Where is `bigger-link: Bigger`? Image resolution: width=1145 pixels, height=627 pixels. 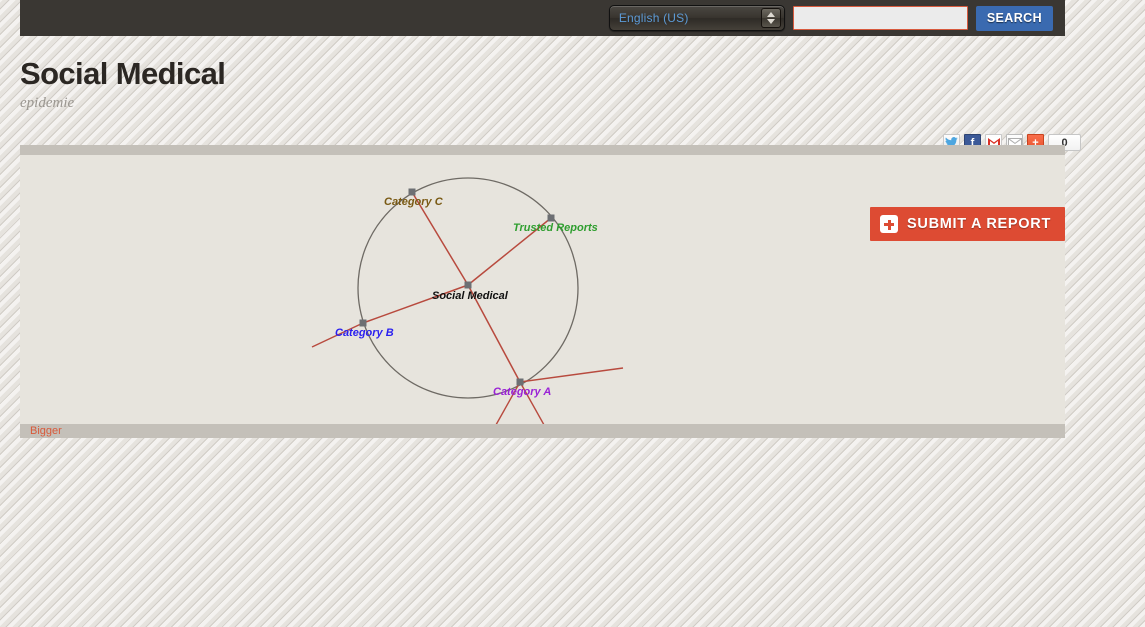
bigger-link: Bigger is located at coordinates (46, 431).